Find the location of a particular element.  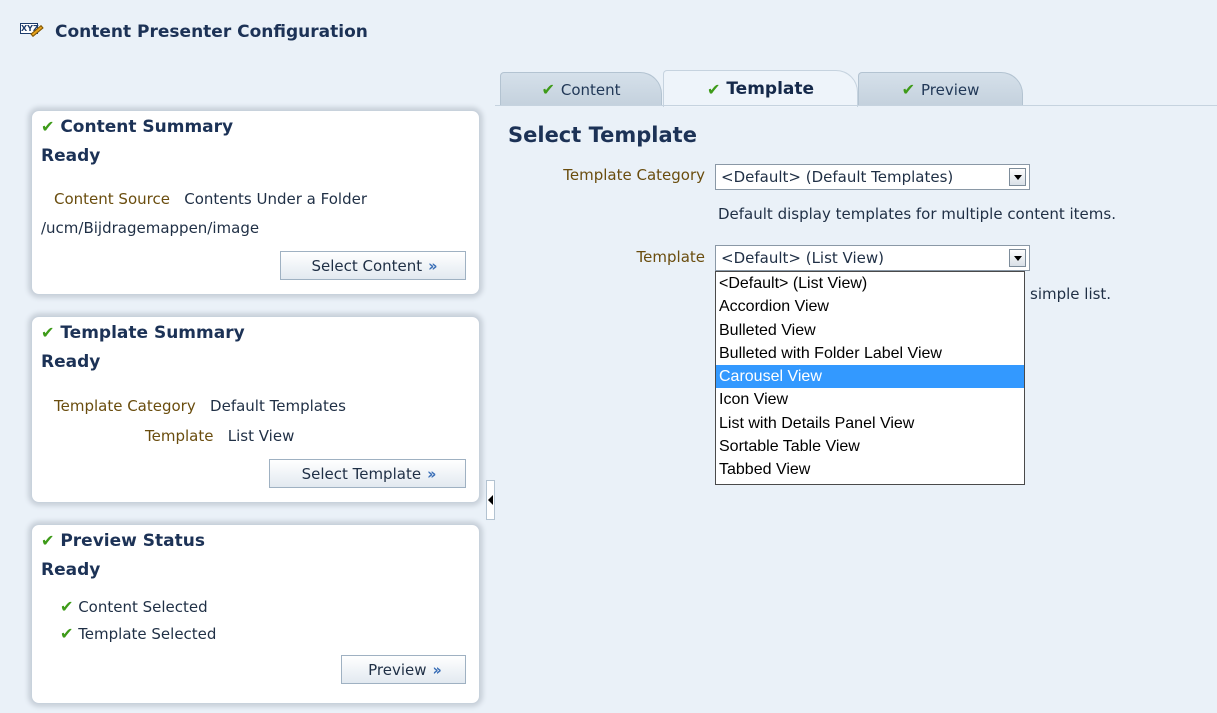

section-title: Select Template is located at coordinates (602, 135).